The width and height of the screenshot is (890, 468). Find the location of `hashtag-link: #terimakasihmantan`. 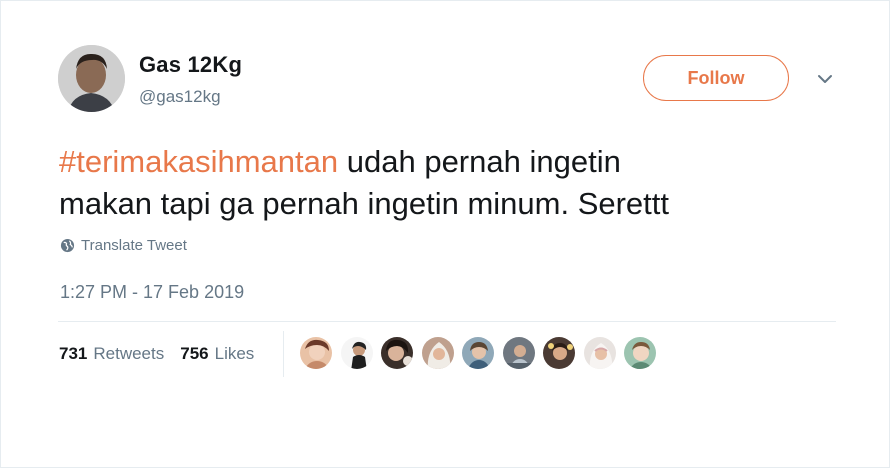

hashtag-link: #terimakasihmantan is located at coordinates (198, 161).